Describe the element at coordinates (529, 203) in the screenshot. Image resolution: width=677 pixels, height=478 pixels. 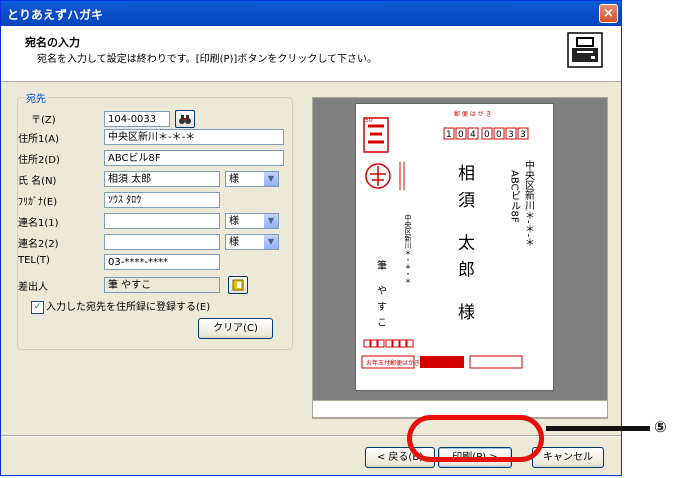
I see `recipient-address-line1: 中央区新川＊-＊-＊` at that location.